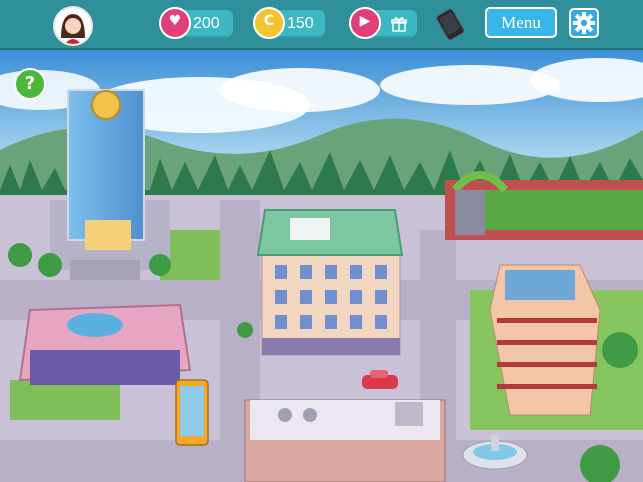  What do you see at coordinates (383, 23) in the screenshot?
I see `video-reward-button: ▶` at bounding box center [383, 23].